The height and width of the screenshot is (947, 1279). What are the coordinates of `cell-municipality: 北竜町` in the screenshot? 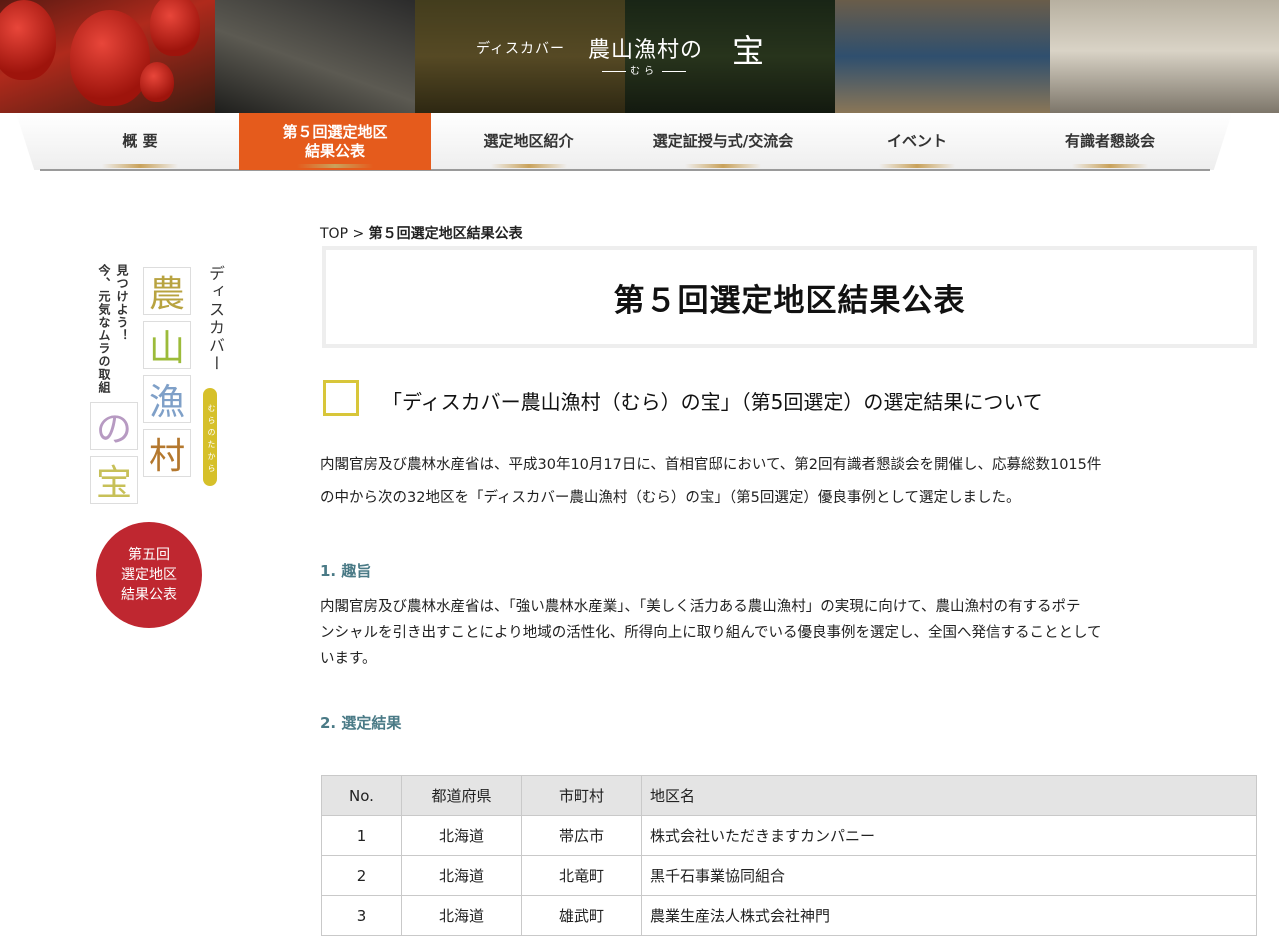 It's located at (581, 875).